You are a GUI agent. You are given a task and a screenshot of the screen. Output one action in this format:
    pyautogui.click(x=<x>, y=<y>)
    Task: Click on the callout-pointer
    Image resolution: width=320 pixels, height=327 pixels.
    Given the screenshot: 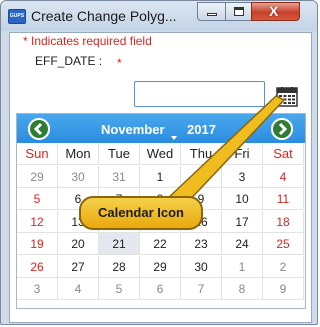 What is the action you would take?
    pyautogui.click(x=225, y=151)
    